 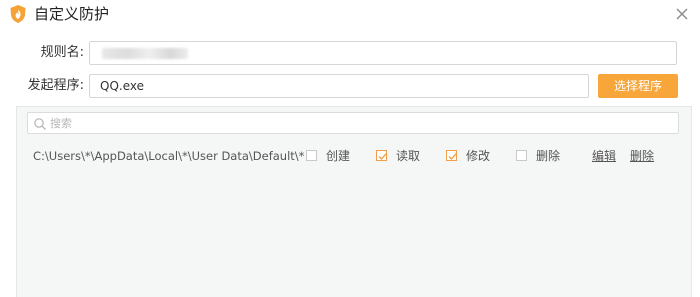 I want to click on program-value: QQ.exe, so click(x=122, y=86).